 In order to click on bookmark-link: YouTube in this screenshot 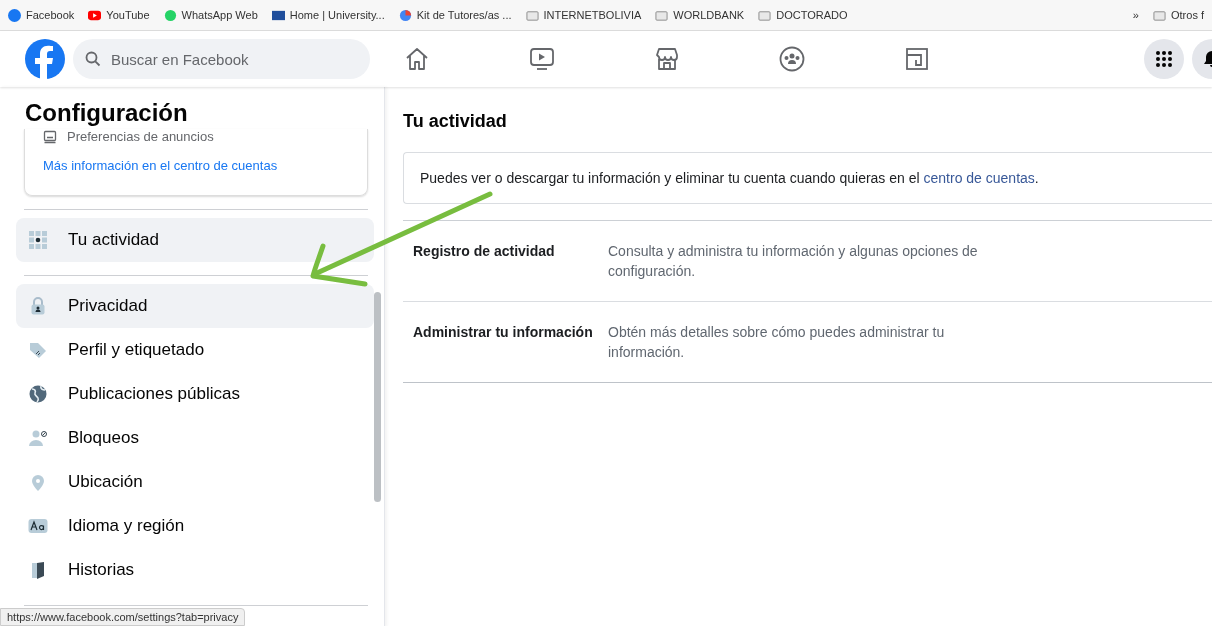, I will do `click(119, 15)`.